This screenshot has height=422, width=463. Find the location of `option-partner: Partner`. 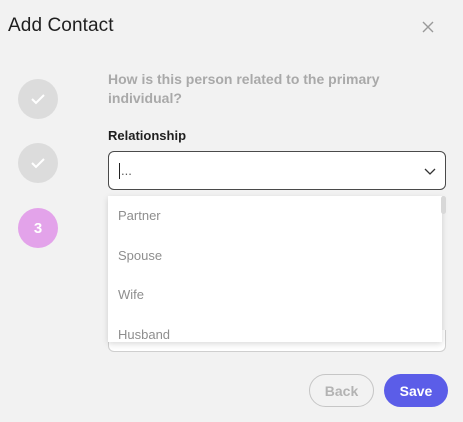

option-partner: Partner is located at coordinates (275, 216).